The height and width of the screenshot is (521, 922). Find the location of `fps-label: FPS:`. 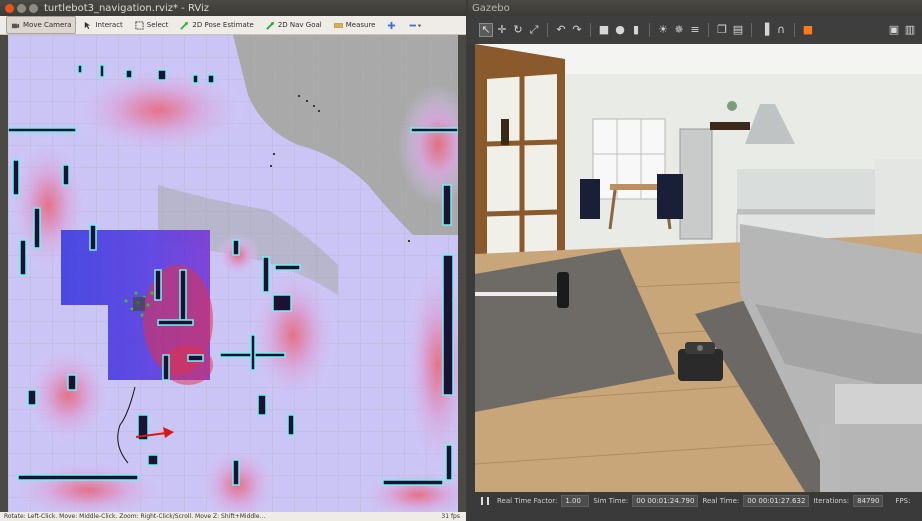

fps-label: FPS: is located at coordinates (903, 501).